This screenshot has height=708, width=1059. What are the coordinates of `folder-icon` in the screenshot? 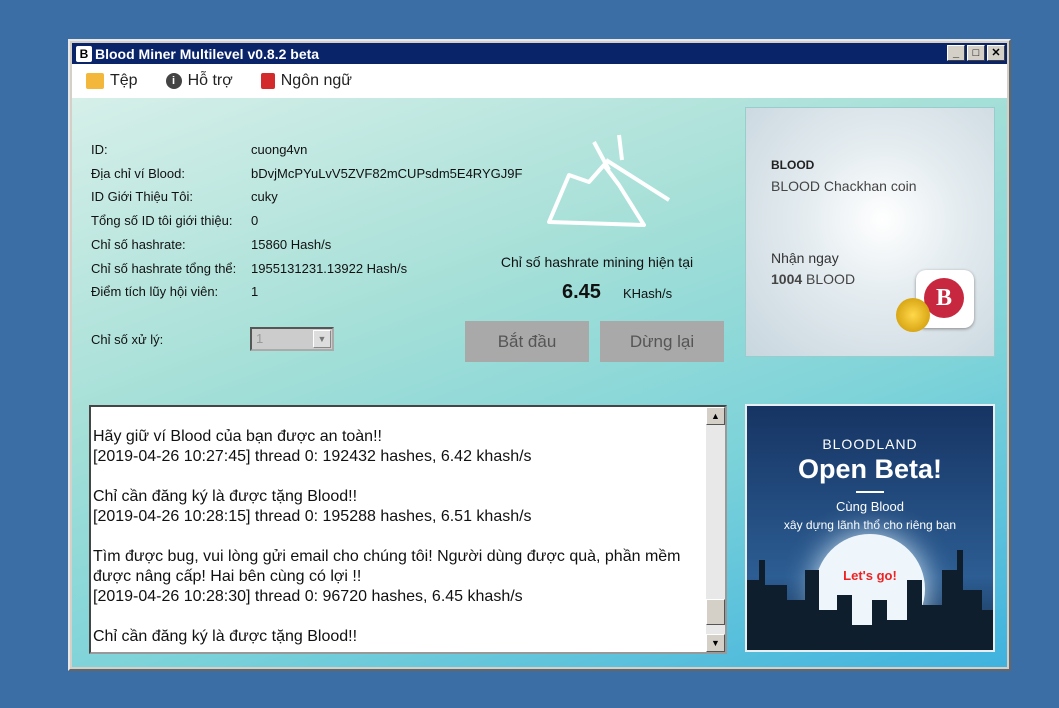 It's located at (95, 81).